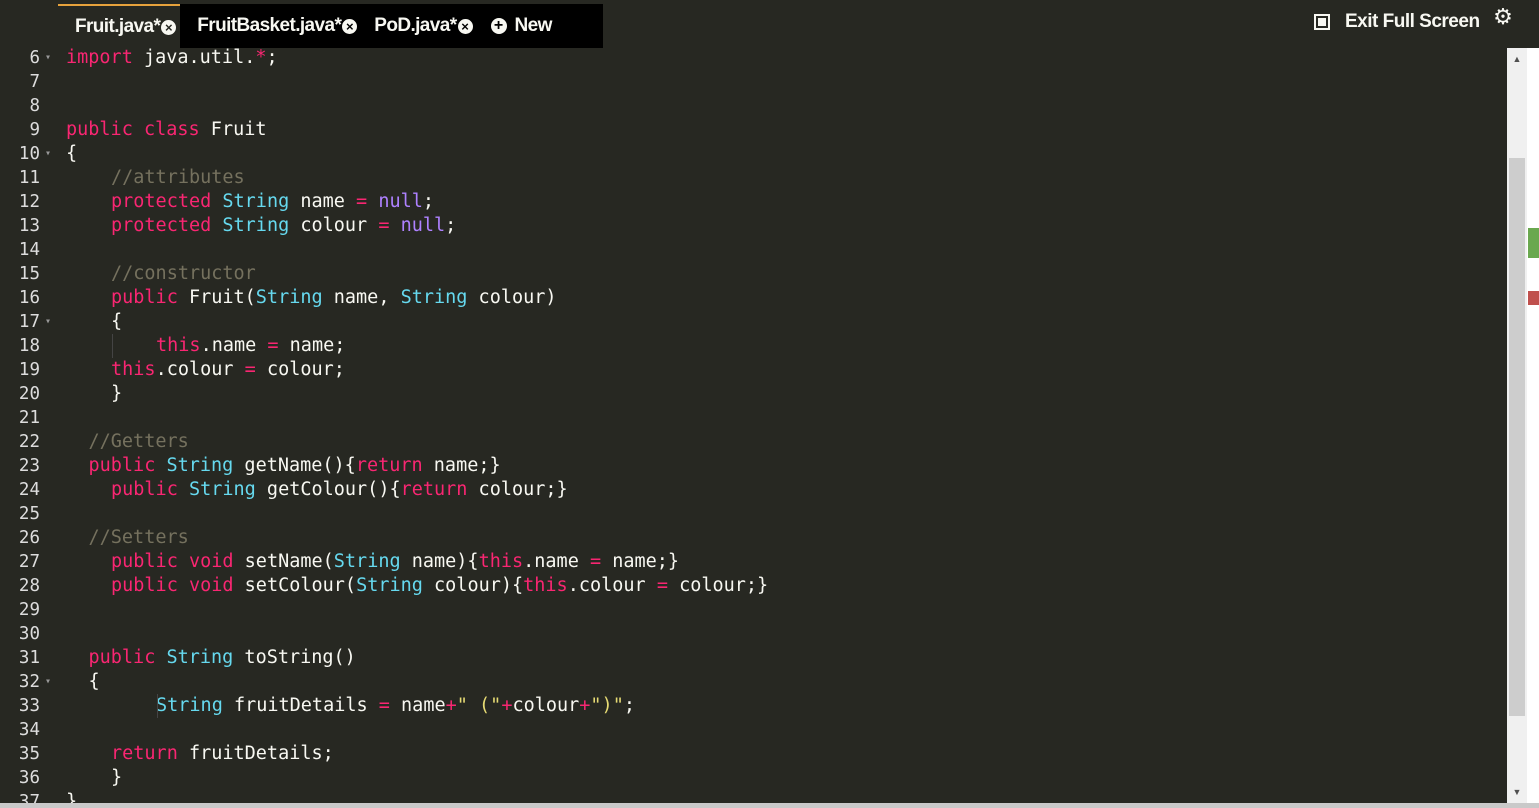  Describe the element at coordinates (1397, 22) in the screenshot. I see `exit-fullscreen-button: Exit Full Screen` at that location.